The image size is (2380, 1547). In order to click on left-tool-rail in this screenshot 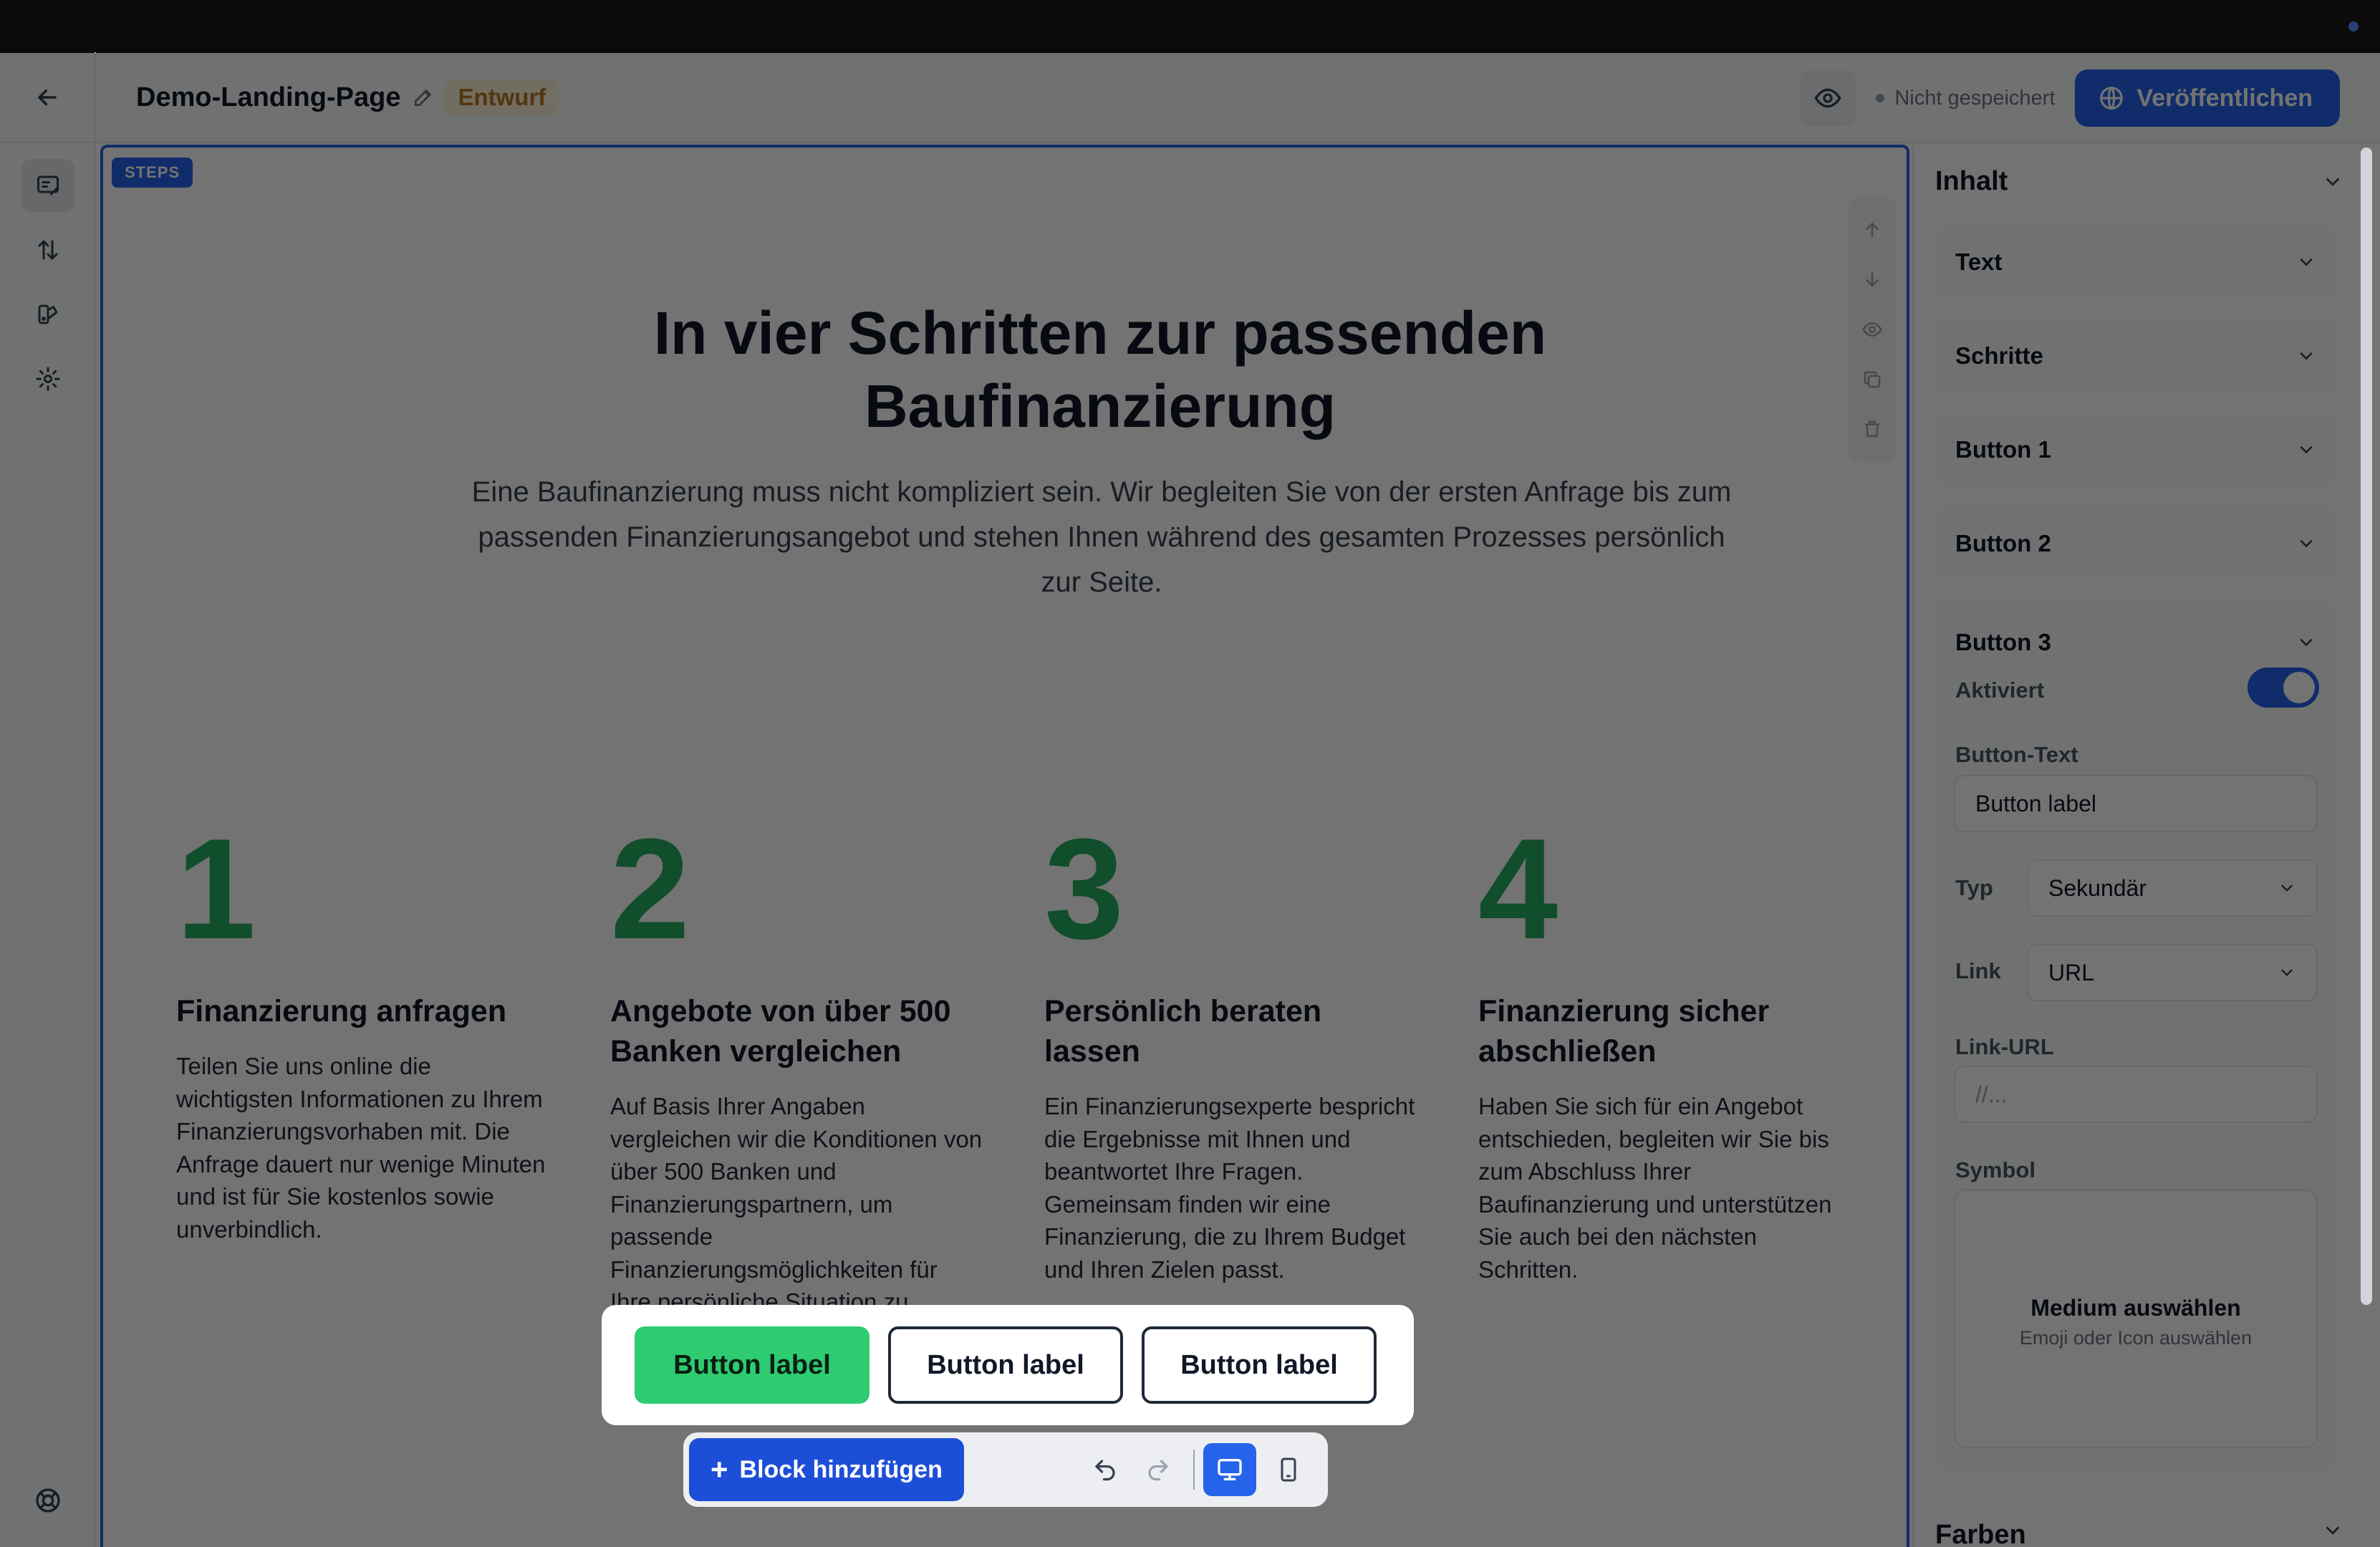, I will do `click(48, 846)`.